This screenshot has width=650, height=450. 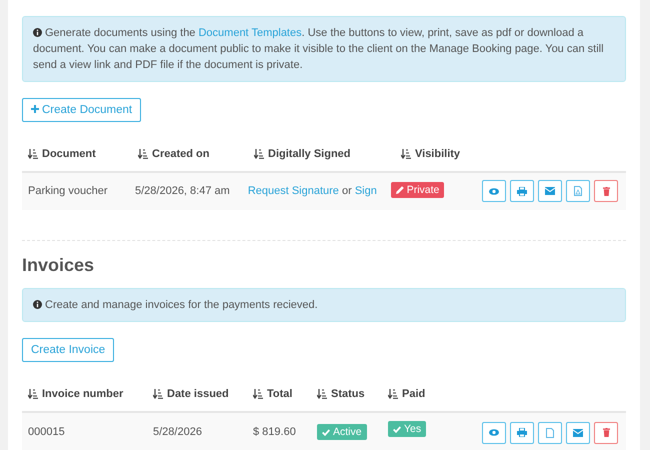 I want to click on visibility-badge: Private, so click(x=417, y=190).